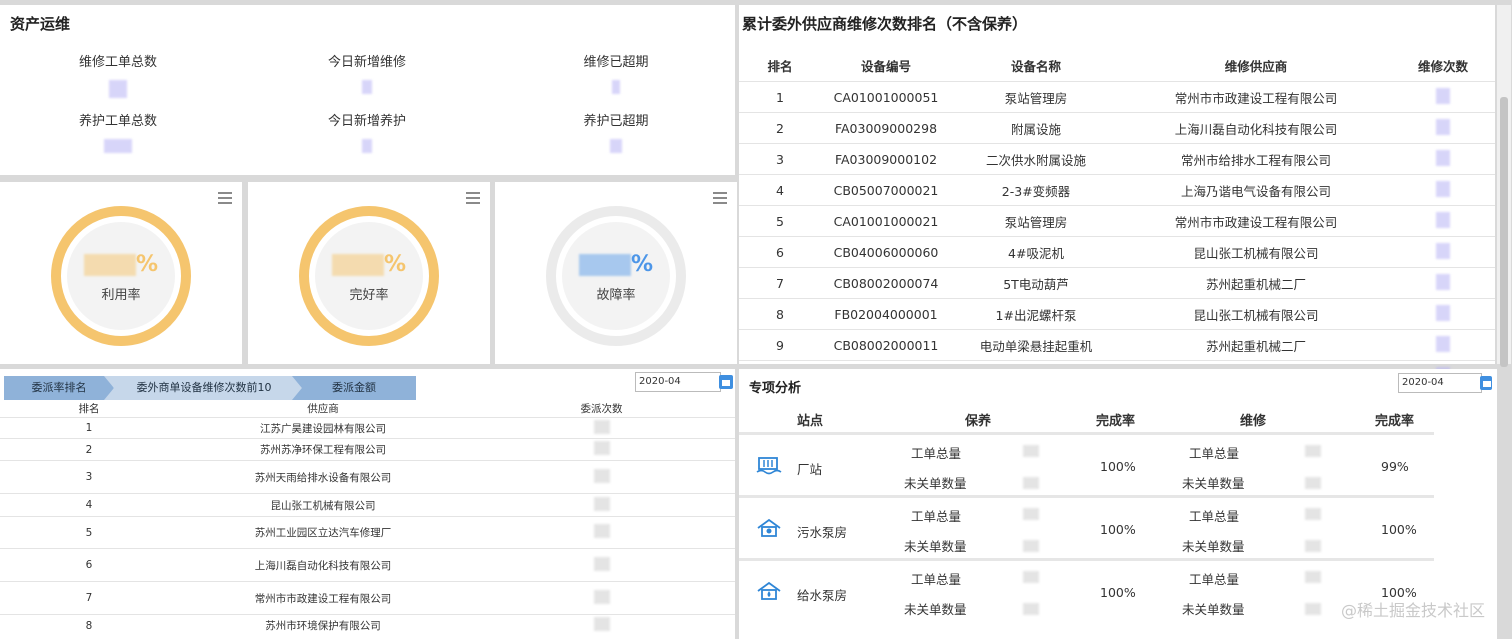 The height and width of the screenshot is (639, 1512). I want to click on station-row: 污水泵房 工单总量 未关单数量 工单总量 未关单数量 100% 100%, so click(1086, 527).